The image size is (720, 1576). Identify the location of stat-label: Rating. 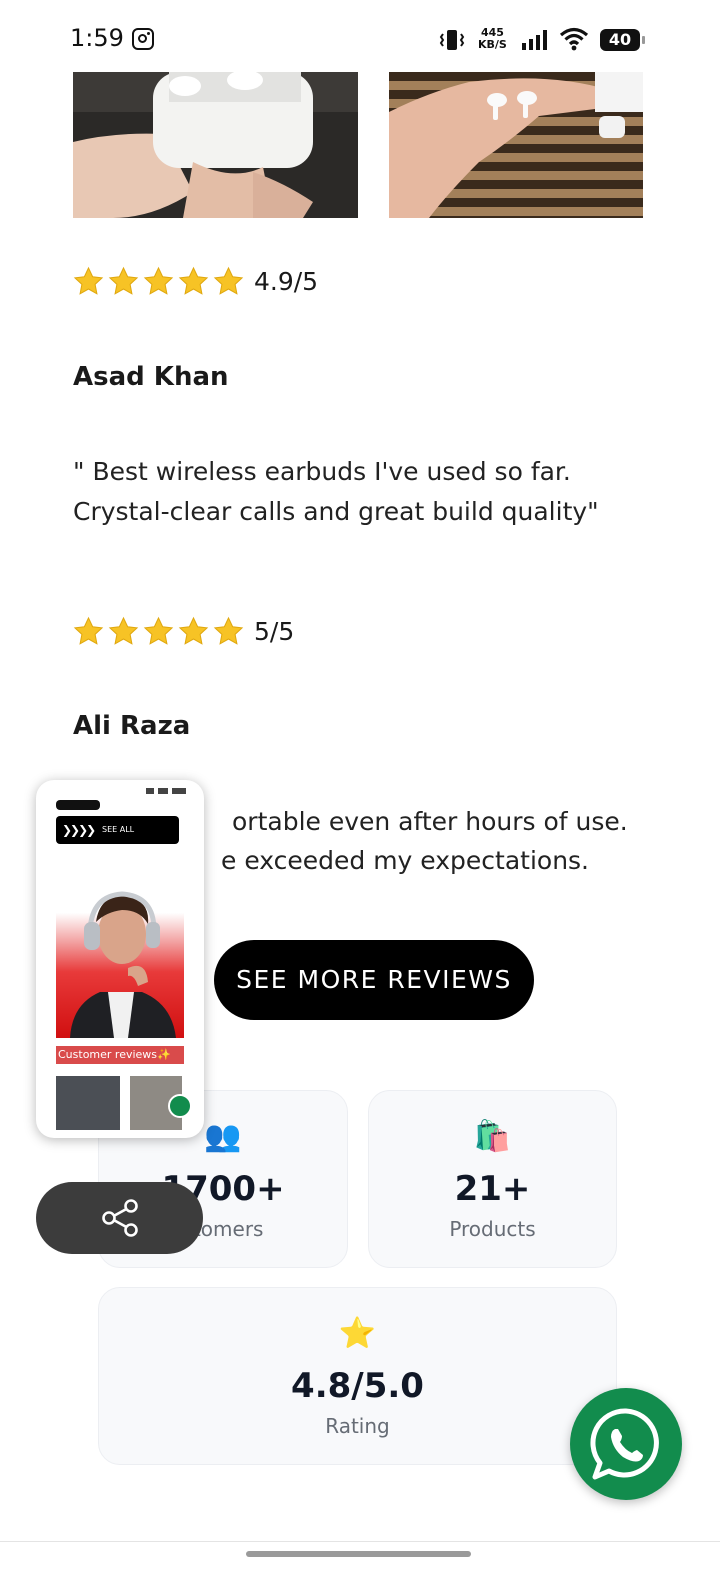
(357, 1426).